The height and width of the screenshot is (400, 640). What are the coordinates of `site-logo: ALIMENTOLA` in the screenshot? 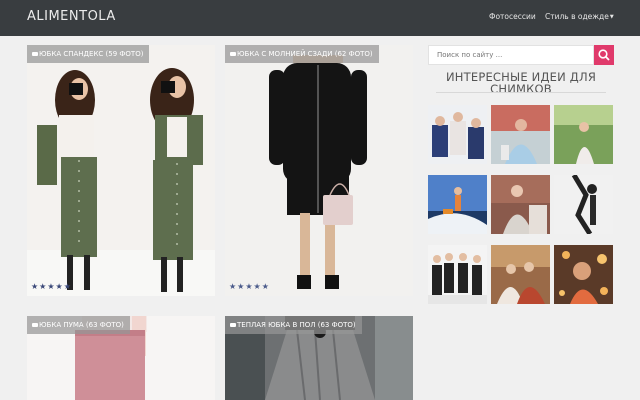 It's located at (71, 16).